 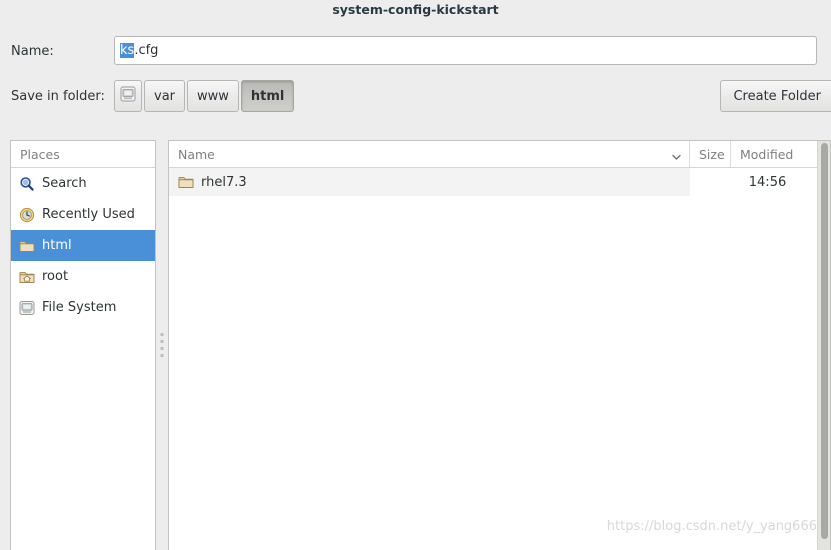 What do you see at coordinates (465, 50) in the screenshot?
I see `filename-input: ks .cfg` at bounding box center [465, 50].